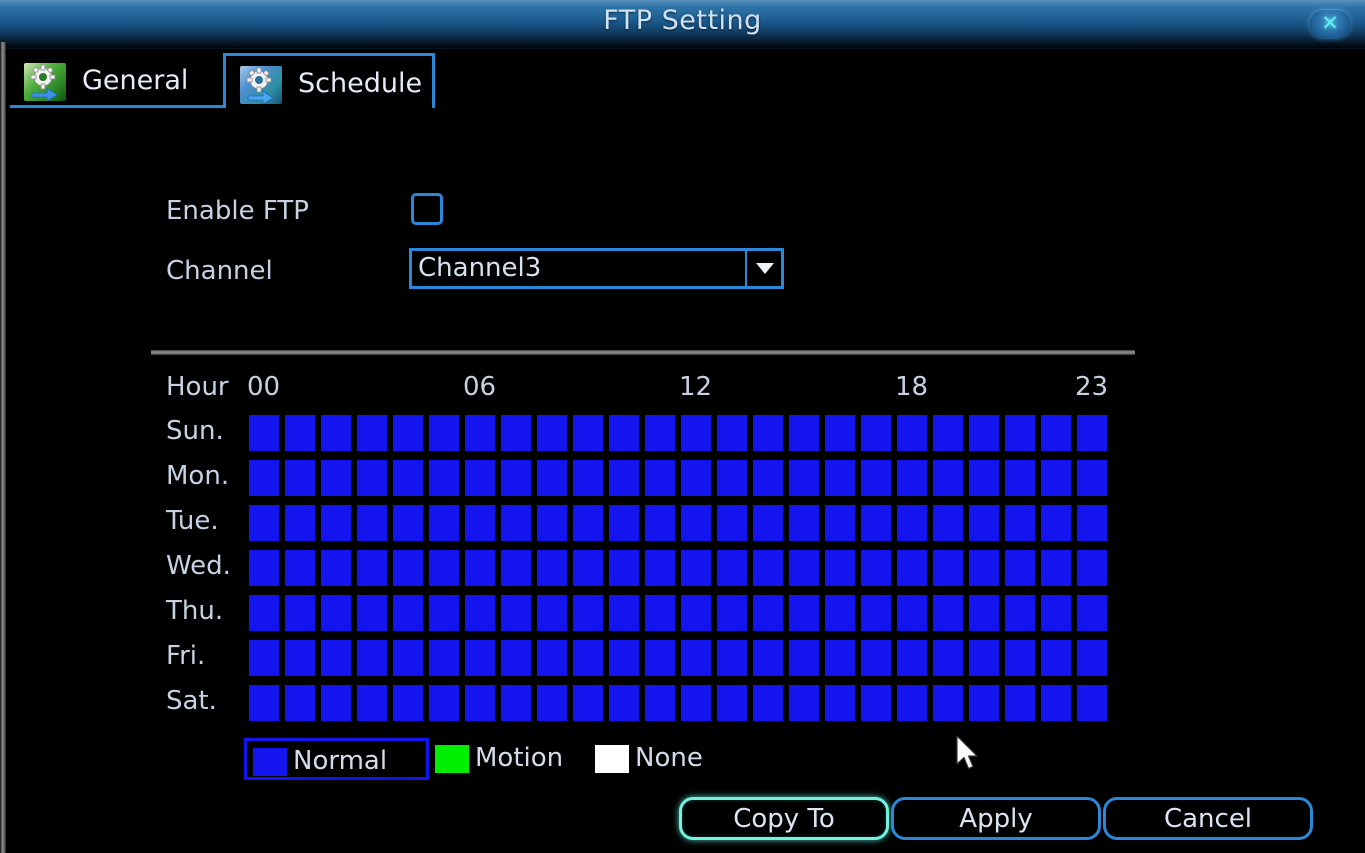 The image size is (1365, 853). What do you see at coordinates (1208, 818) in the screenshot?
I see `cancel-button: Cancel` at bounding box center [1208, 818].